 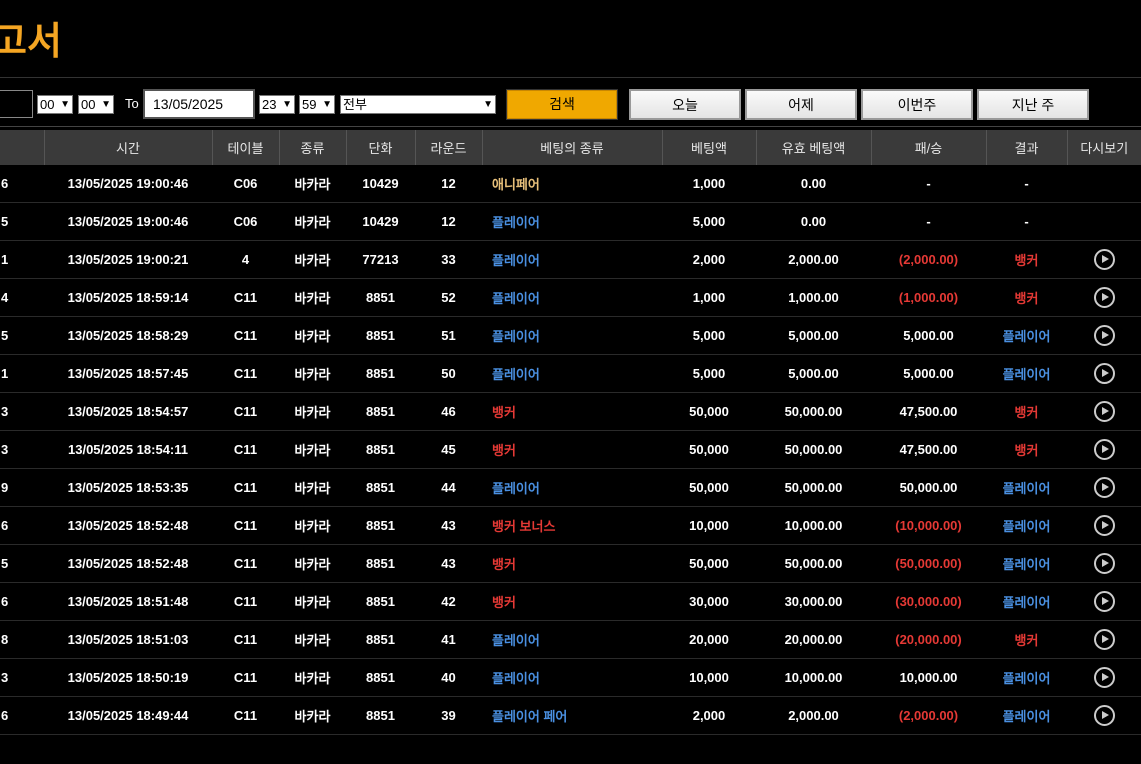 I want to click on from-hour-select: 00 ▼, so click(x=55, y=104).